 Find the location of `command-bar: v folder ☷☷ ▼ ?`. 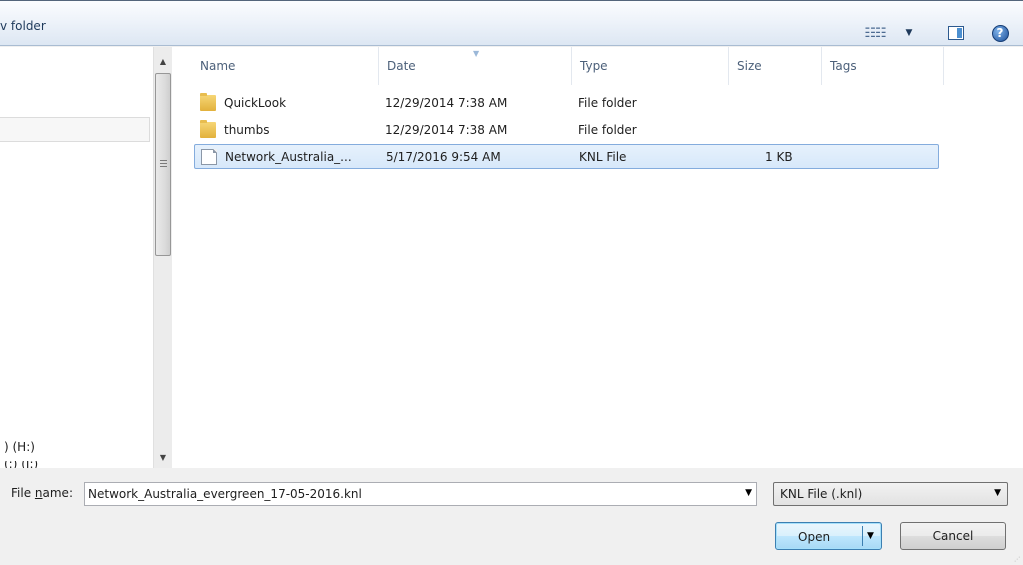

command-bar: v folder ☷☷ ▼ ? is located at coordinates (511, 23).